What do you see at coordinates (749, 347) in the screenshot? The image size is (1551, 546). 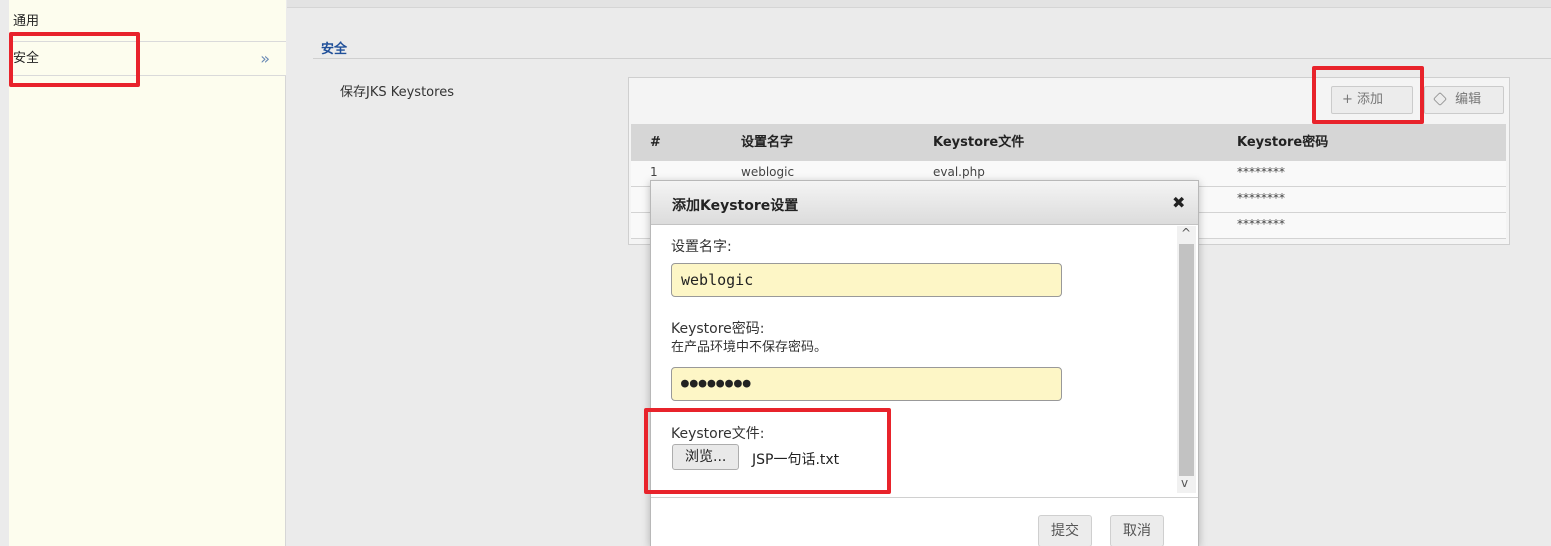 I see `password-hint: 在产品环境中不保存密码。` at bounding box center [749, 347].